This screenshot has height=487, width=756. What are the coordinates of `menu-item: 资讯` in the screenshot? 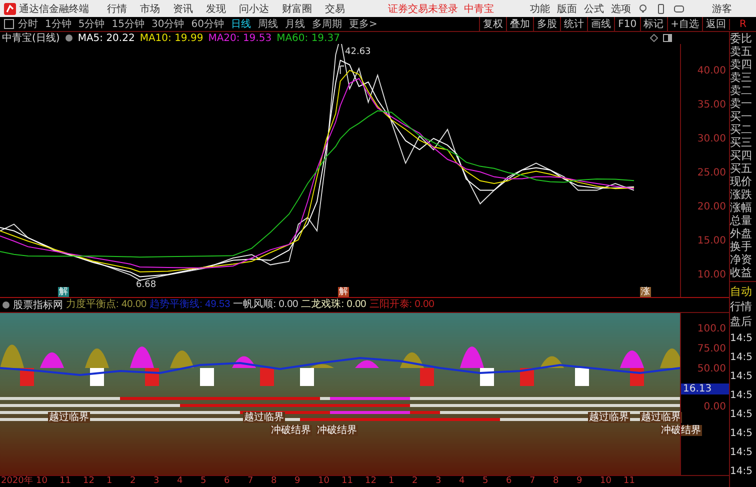 It's located at (183, 9).